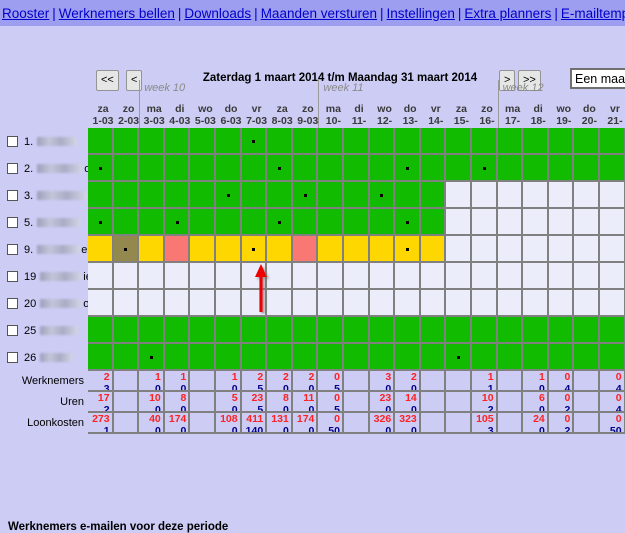 The image size is (625, 533). Describe the element at coordinates (319, 13) in the screenshot. I see `nav-link-maanden-versturen: Maanden versturen` at that location.